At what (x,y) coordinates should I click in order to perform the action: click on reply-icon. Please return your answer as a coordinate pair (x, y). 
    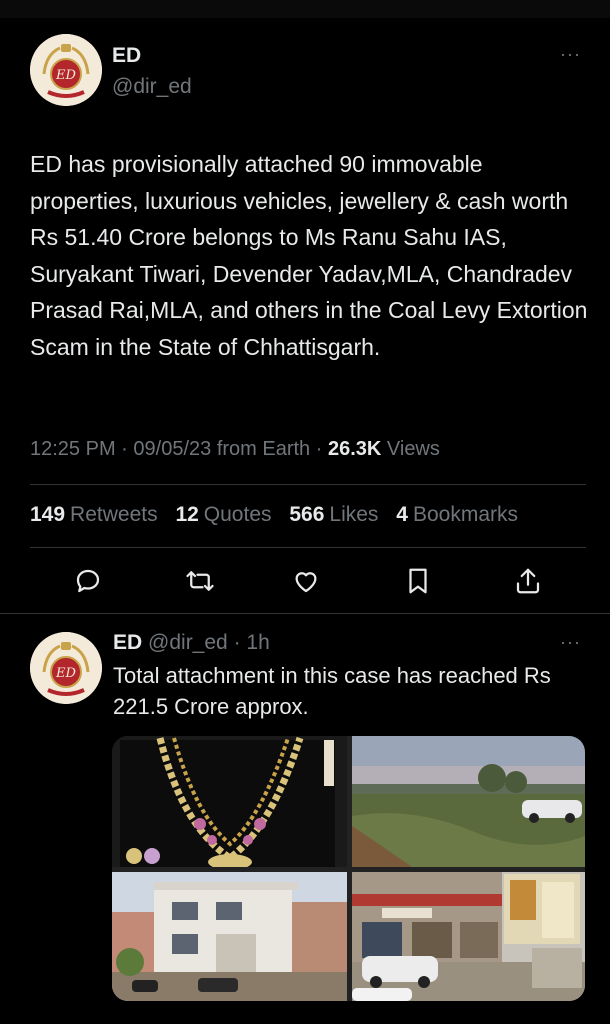
    Looking at the image, I should click on (88, 581).